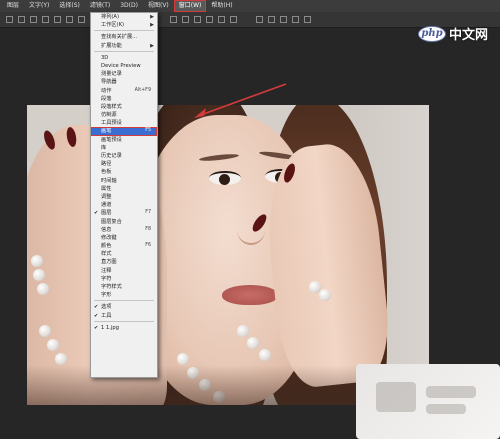 The width and height of the screenshot is (500, 439). I want to click on window-menu-item: 画笔预设, so click(124, 140).